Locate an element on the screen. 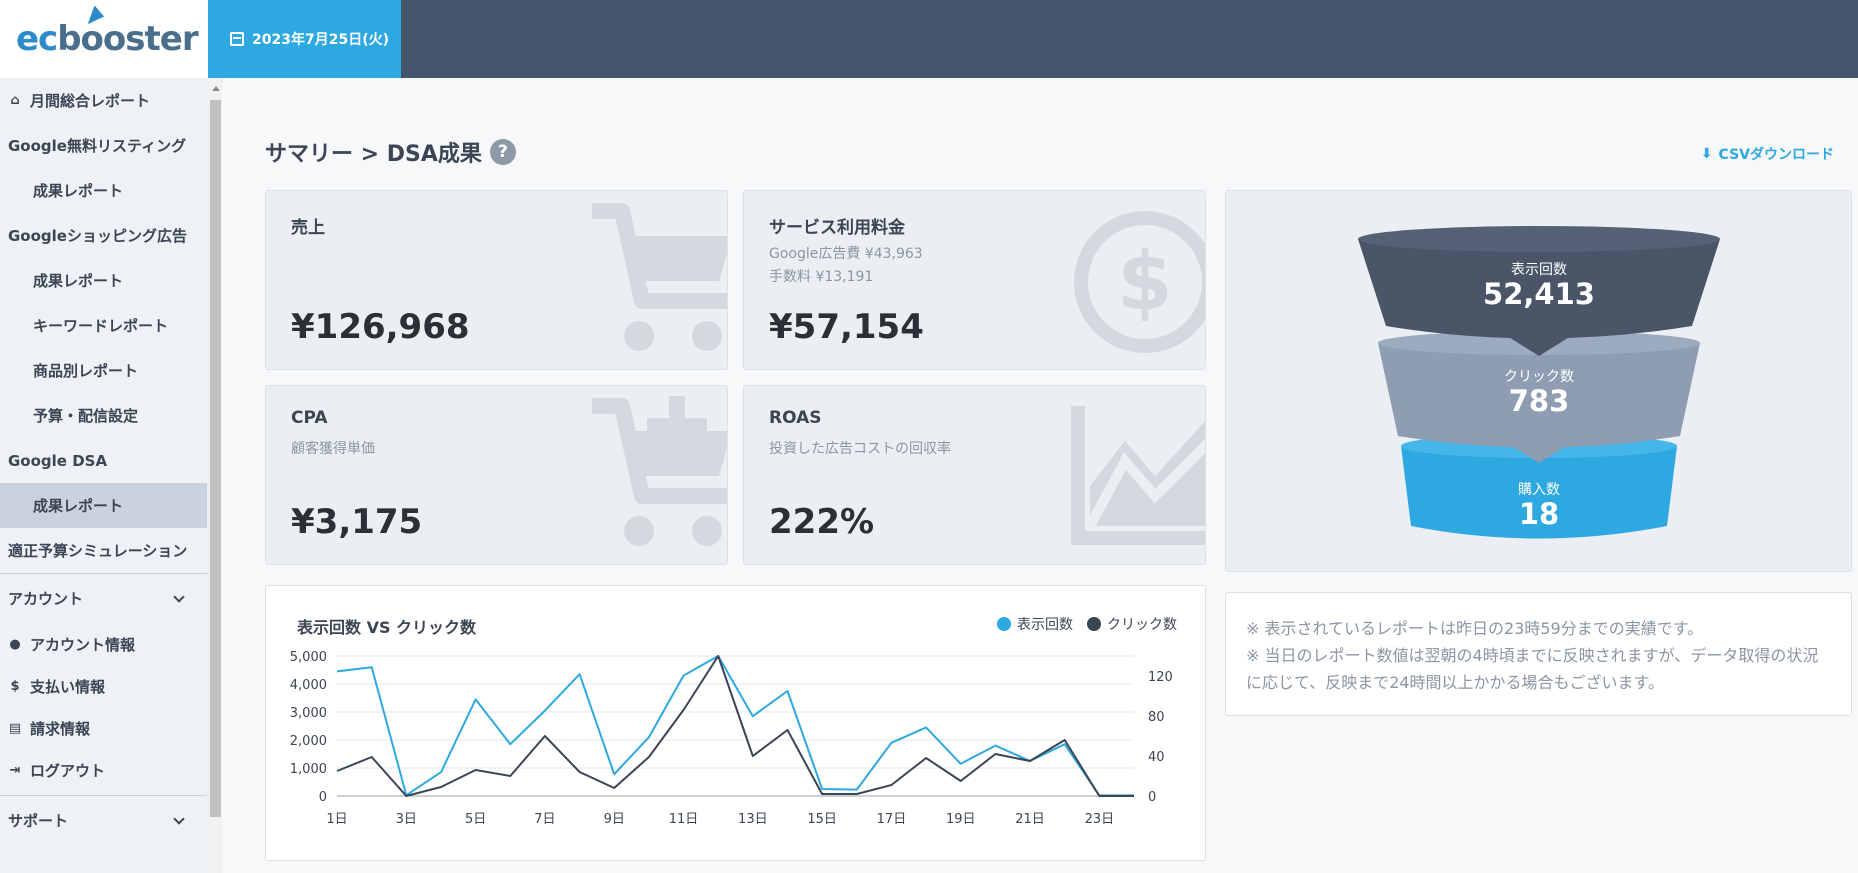  home-icon: ⌂ is located at coordinates (15, 100).